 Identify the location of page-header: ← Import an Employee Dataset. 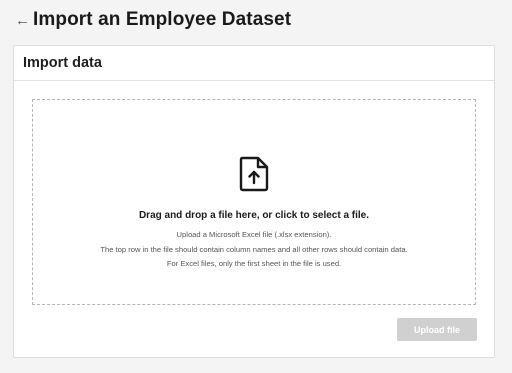
(256, 20).